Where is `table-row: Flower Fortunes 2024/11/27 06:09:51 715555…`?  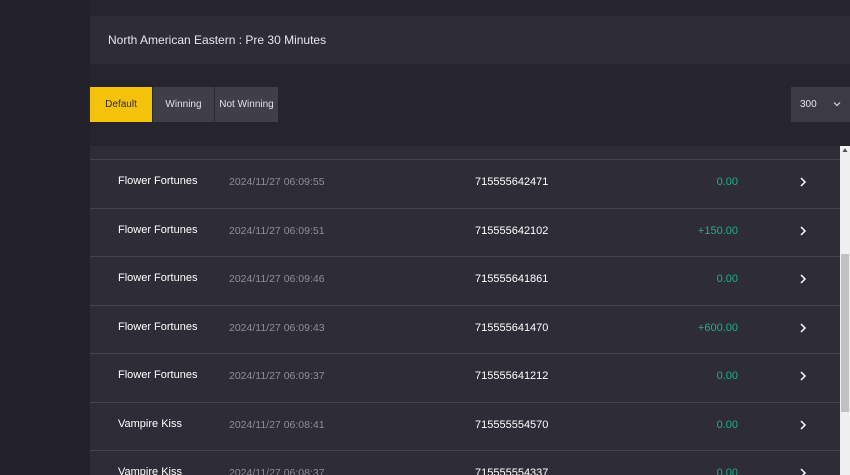
table-row: Flower Fortunes 2024/11/27 06:09:51 715555… is located at coordinates (465, 232).